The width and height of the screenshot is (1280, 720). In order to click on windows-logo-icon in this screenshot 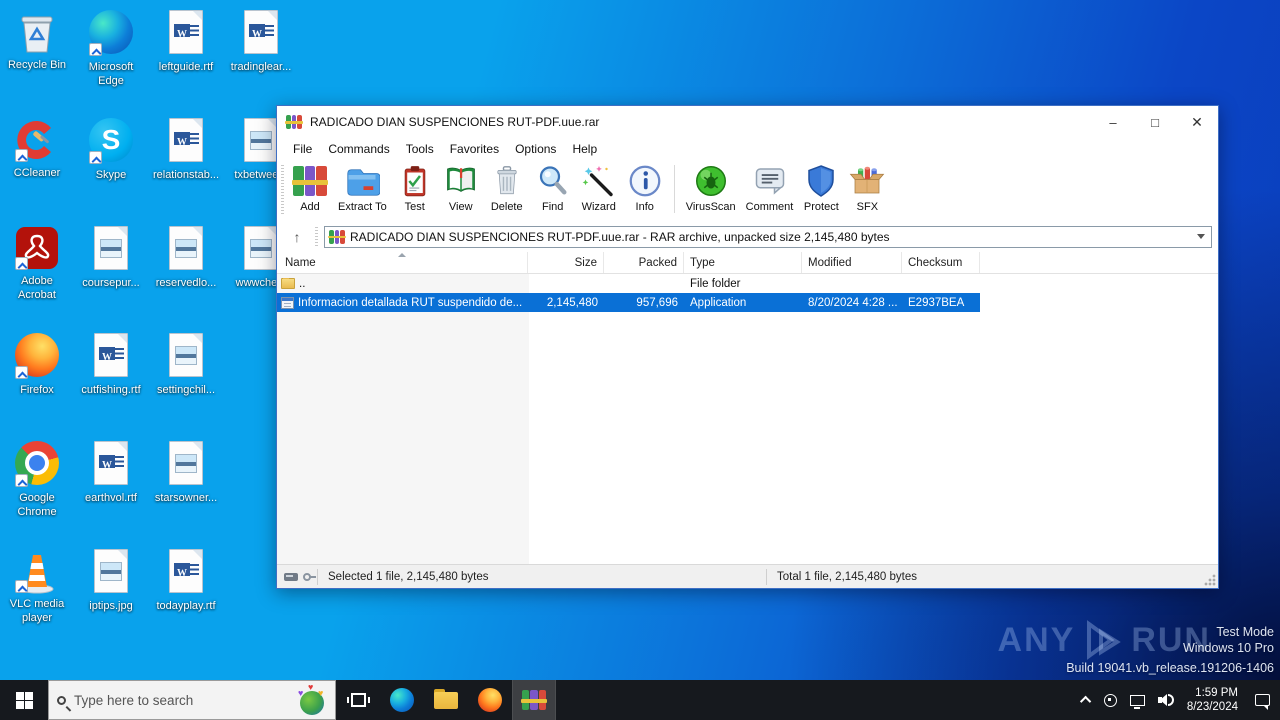, I will do `click(24, 700)`.